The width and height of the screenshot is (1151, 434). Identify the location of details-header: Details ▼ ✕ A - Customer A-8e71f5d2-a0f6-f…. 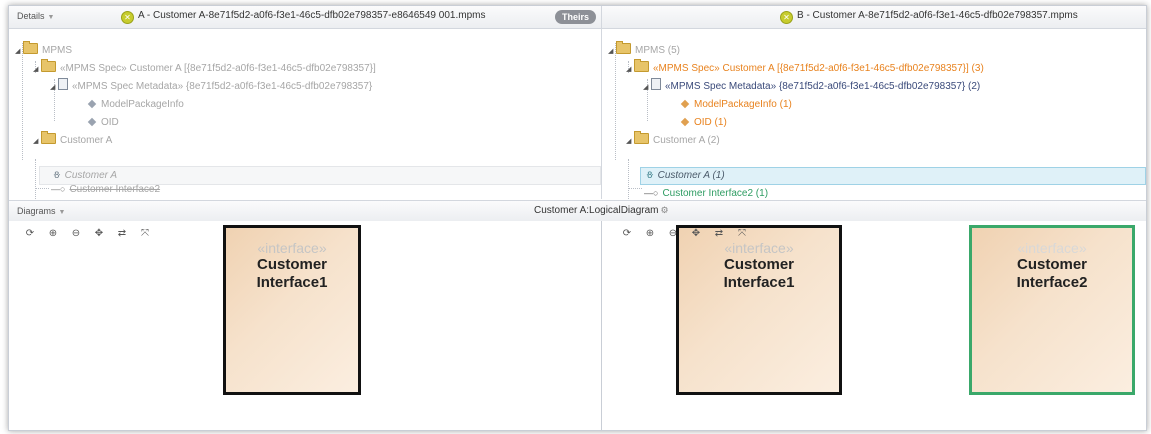
(577, 17).